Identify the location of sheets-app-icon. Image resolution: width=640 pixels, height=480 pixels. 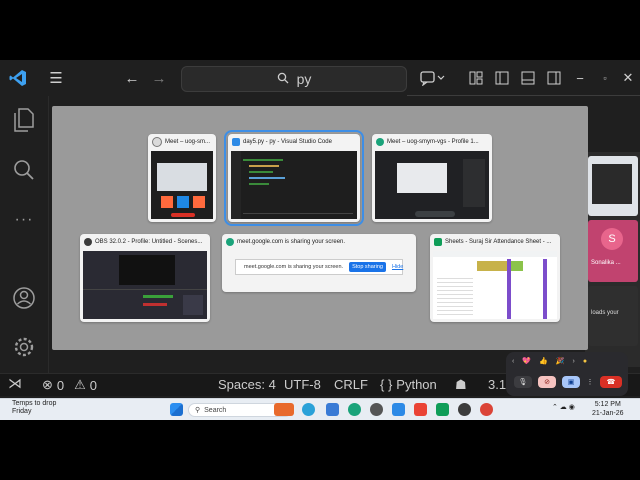
(438, 242).